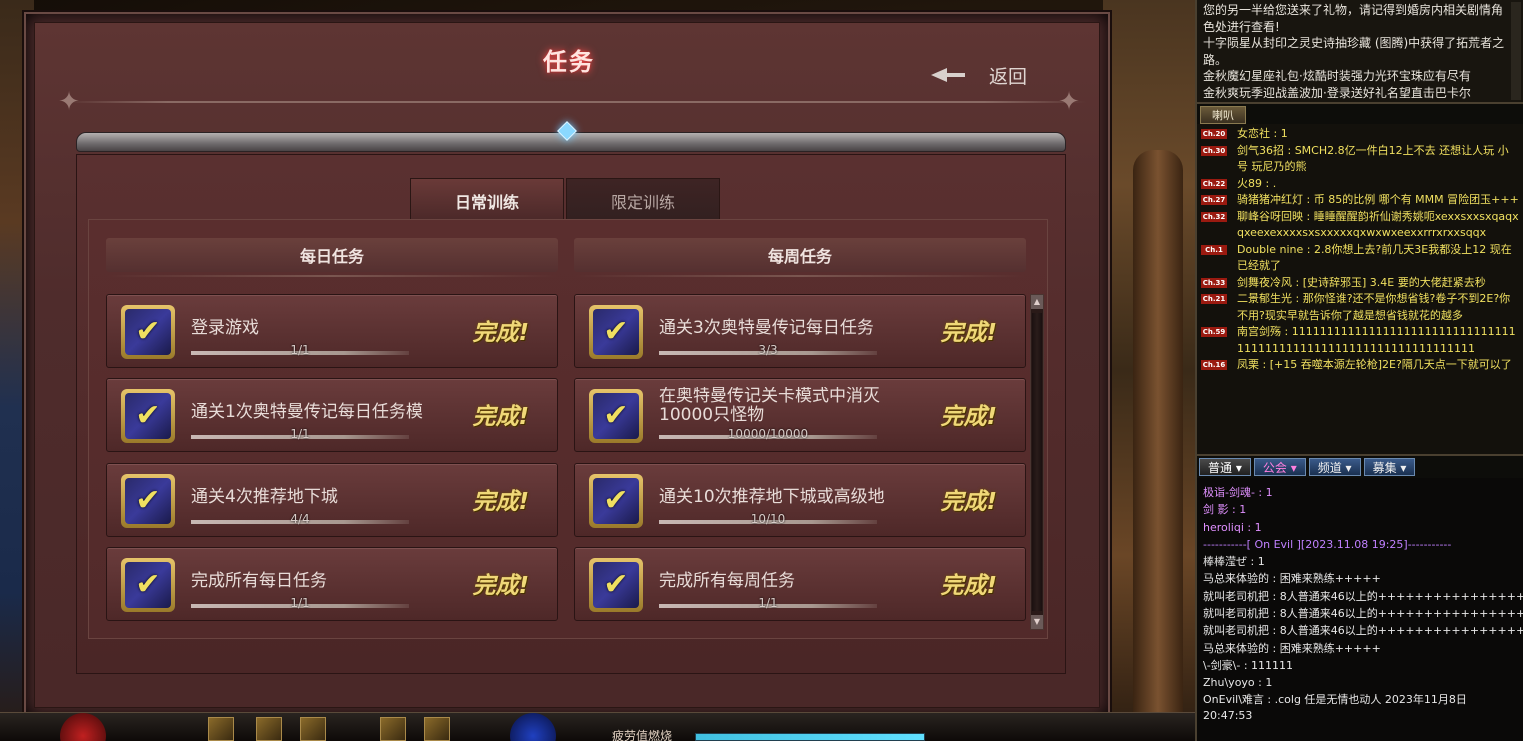 Image resolution: width=1523 pixels, height=741 pixels. What do you see at coordinates (1389, 467) in the screenshot?
I see `tab-recruit-chat: 募集 ▾` at bounding box center [1389, 467].